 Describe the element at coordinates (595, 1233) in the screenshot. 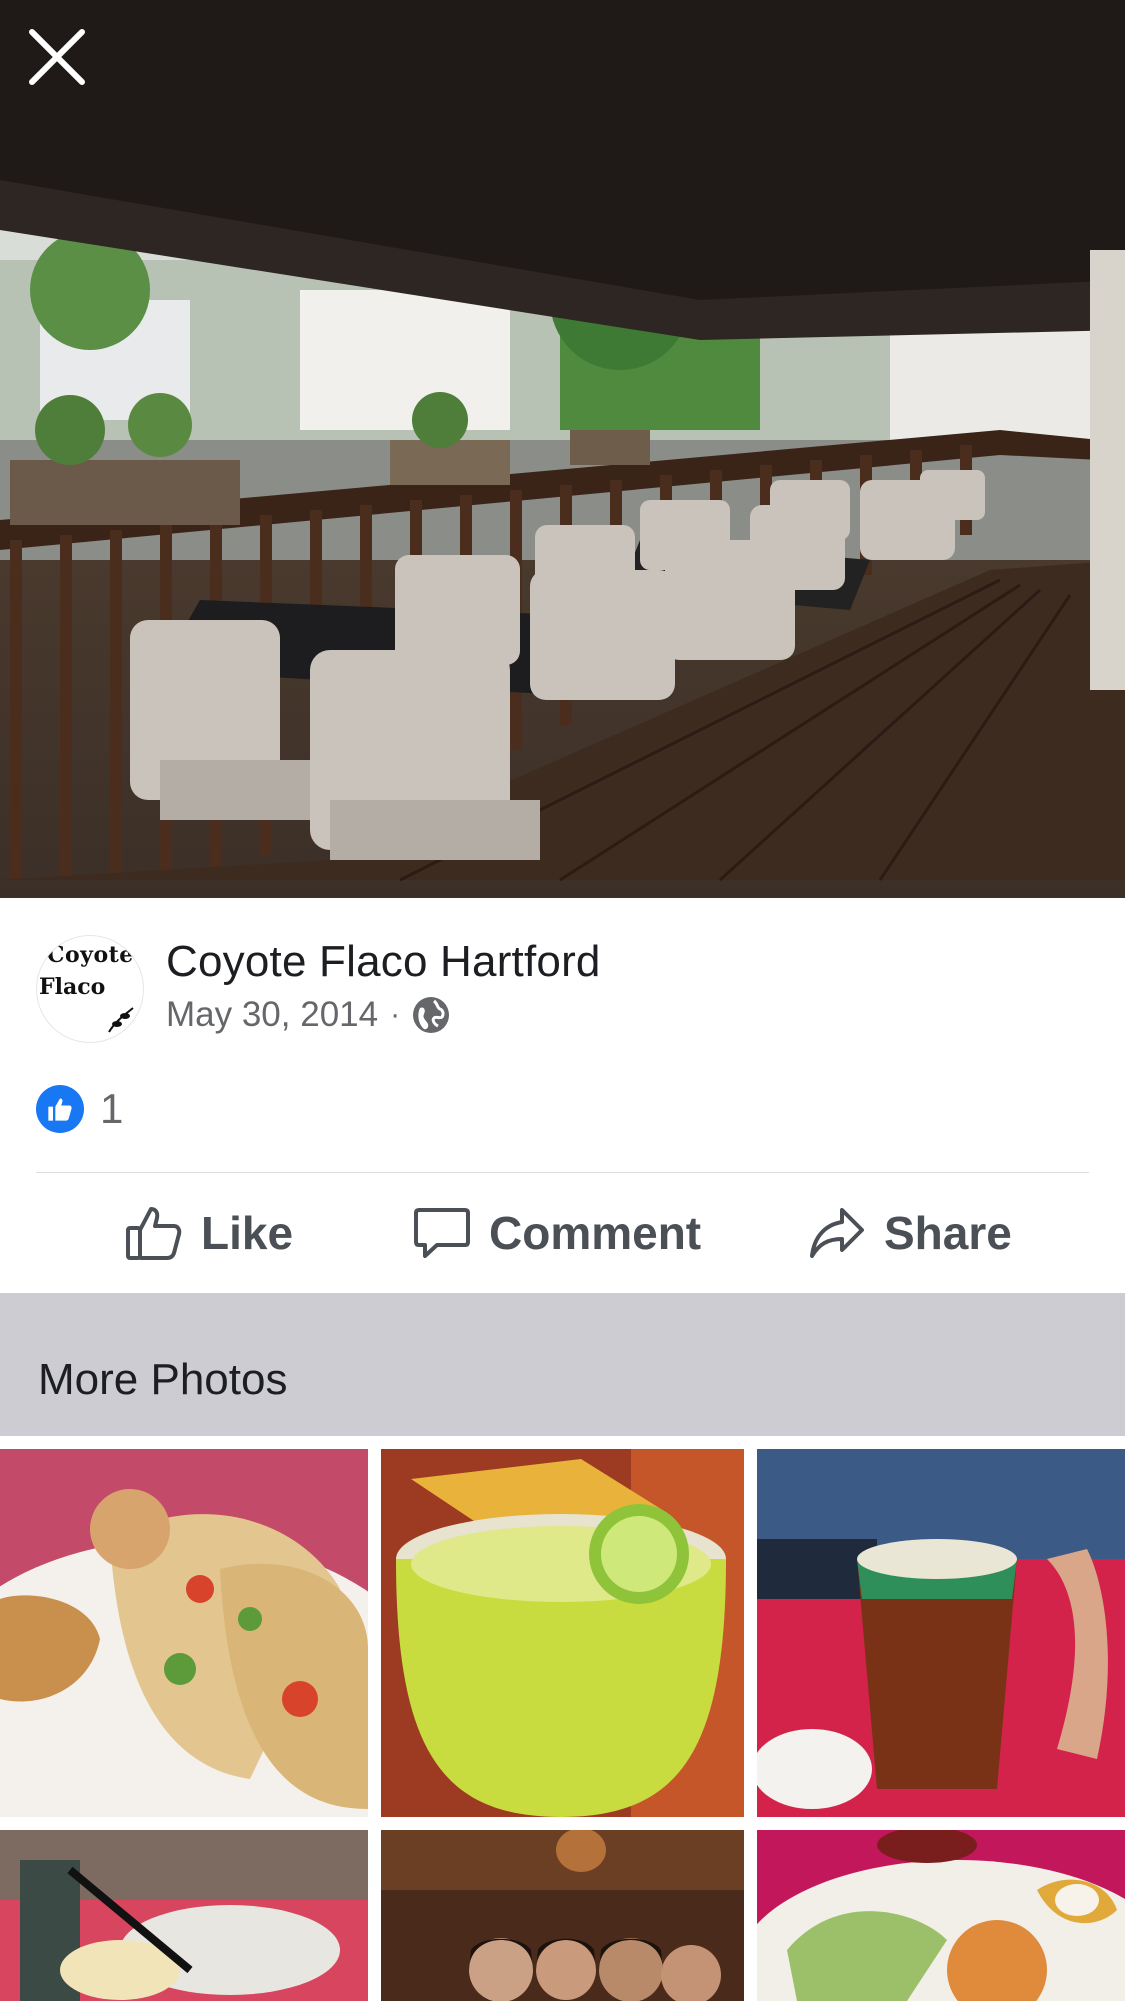

I see `comment-label: Comment` at that location.